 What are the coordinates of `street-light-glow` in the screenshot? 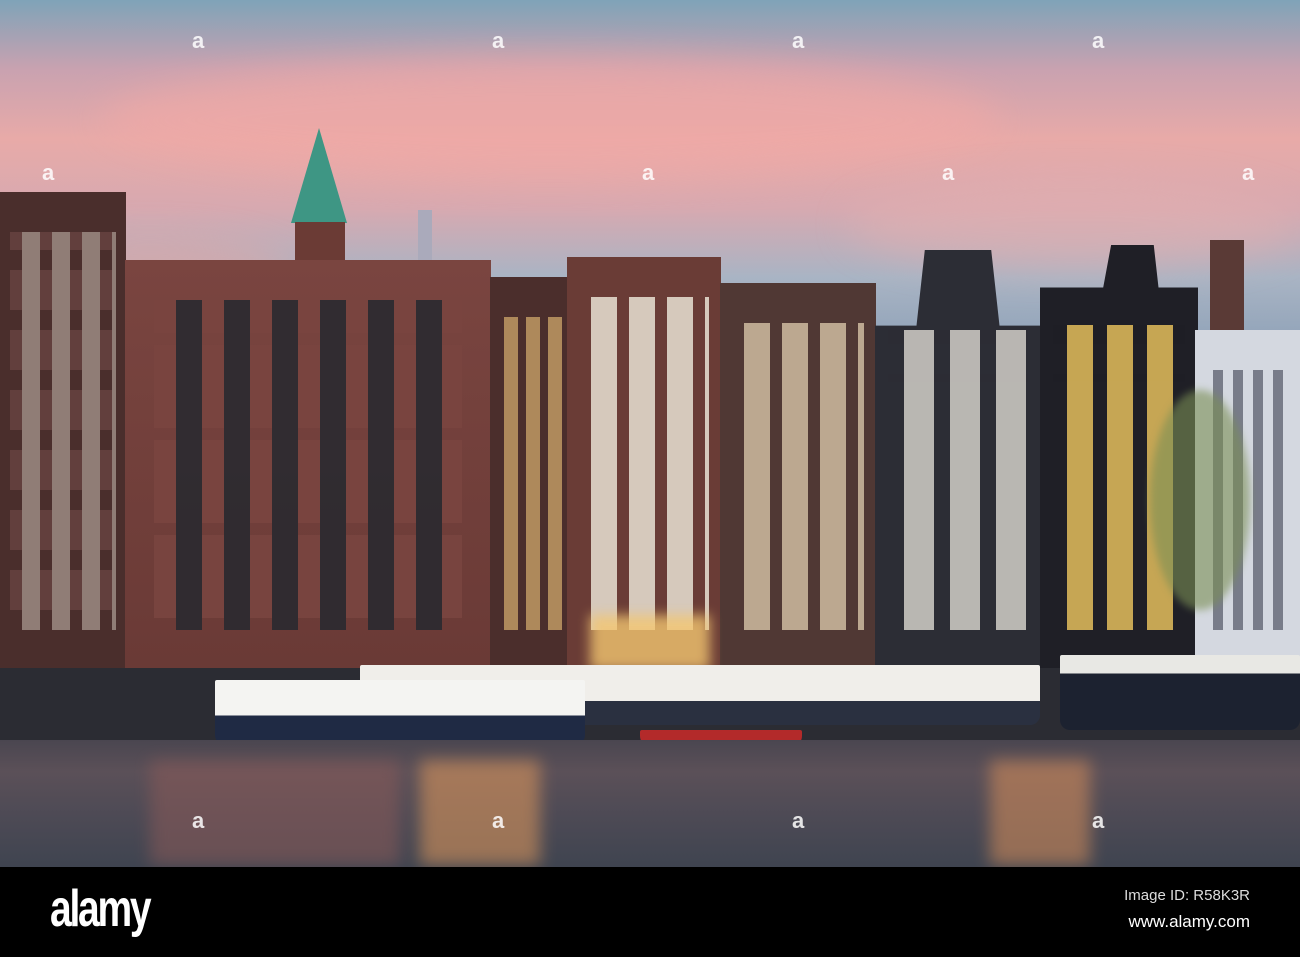 It's located at (650, 642).